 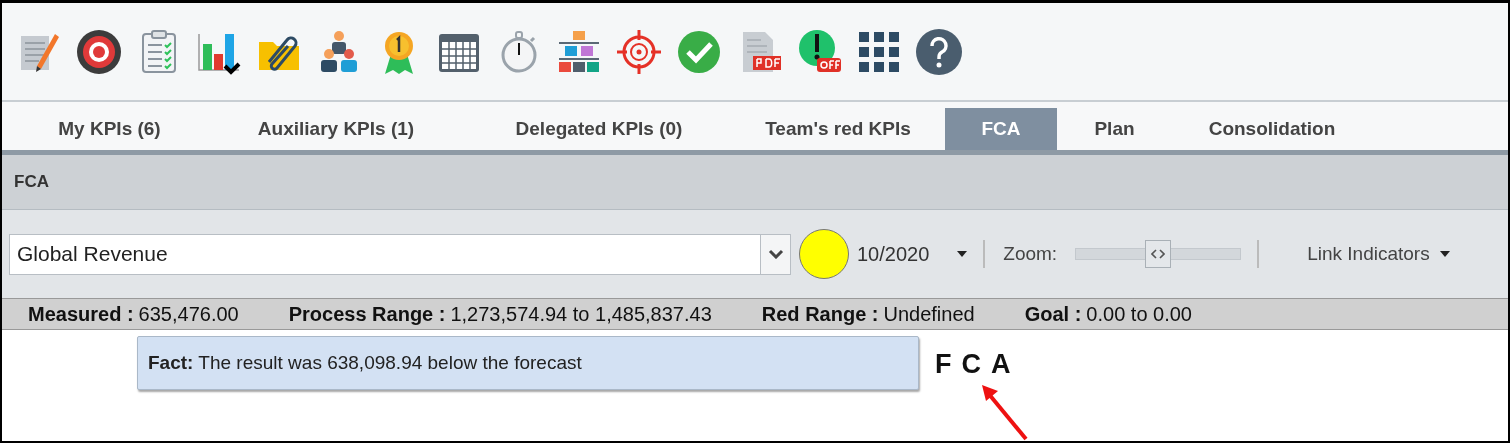 I want to click on tab: Plan, so click(x=1114, y=129).